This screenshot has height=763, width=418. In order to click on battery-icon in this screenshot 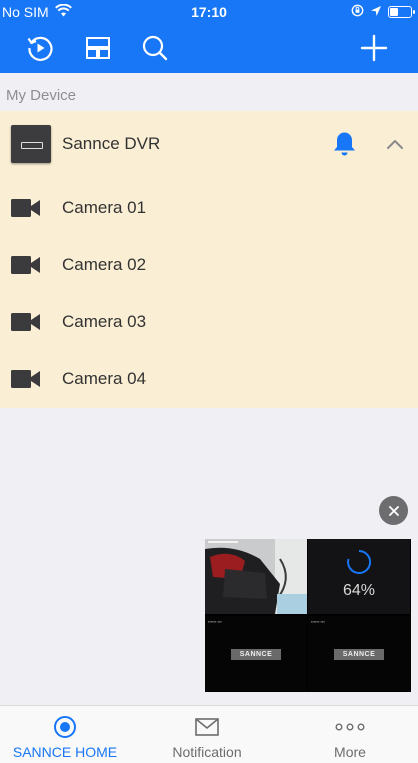, I will do `click(401, 12)`.